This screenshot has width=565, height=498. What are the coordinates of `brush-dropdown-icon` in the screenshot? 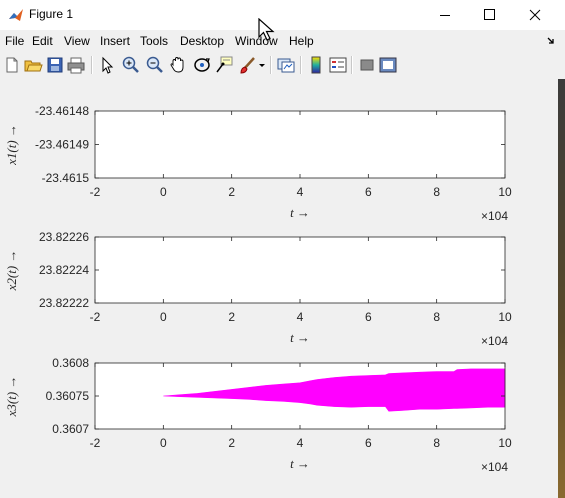 It's located at (262, 65).